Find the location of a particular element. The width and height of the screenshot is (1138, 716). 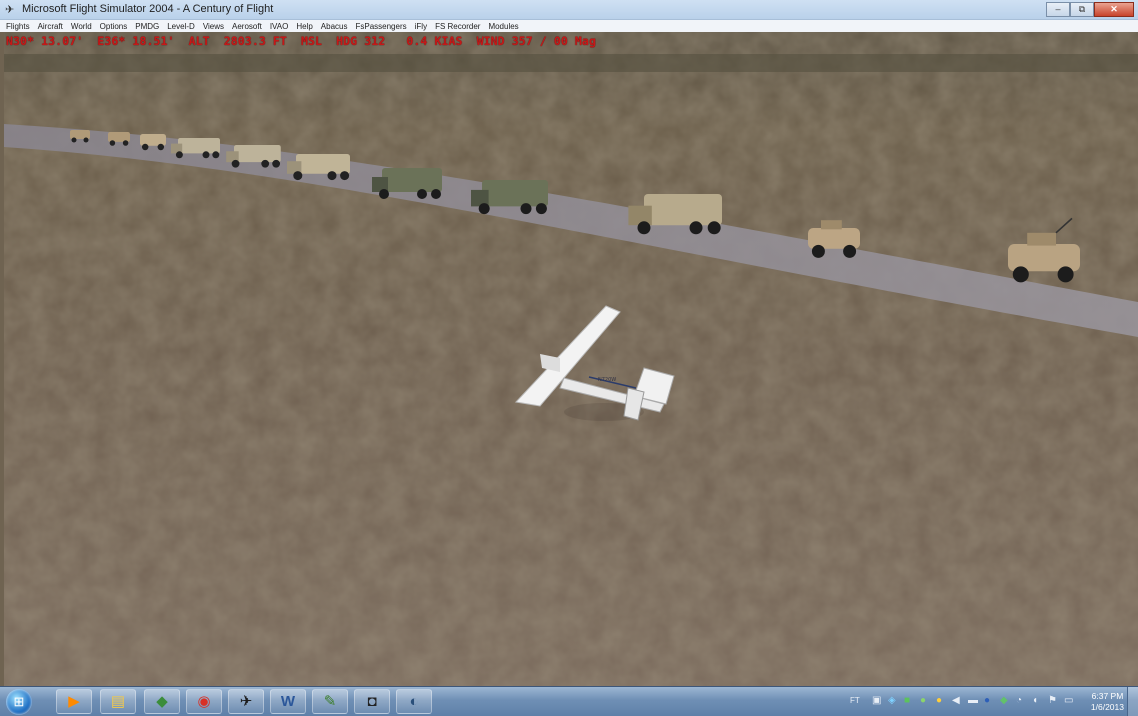

tray-network-icon: ▣ is located at coordinates (876, 701).